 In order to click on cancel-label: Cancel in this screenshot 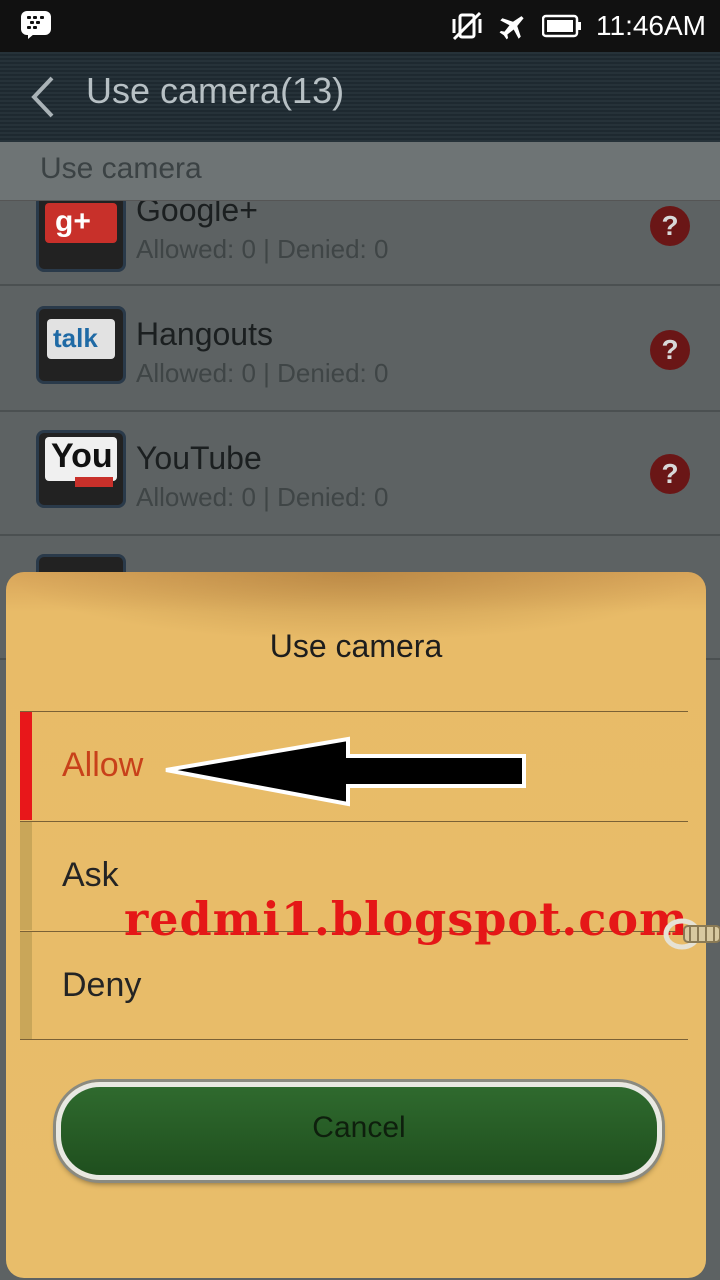, I will do `click(359, 1127)`.